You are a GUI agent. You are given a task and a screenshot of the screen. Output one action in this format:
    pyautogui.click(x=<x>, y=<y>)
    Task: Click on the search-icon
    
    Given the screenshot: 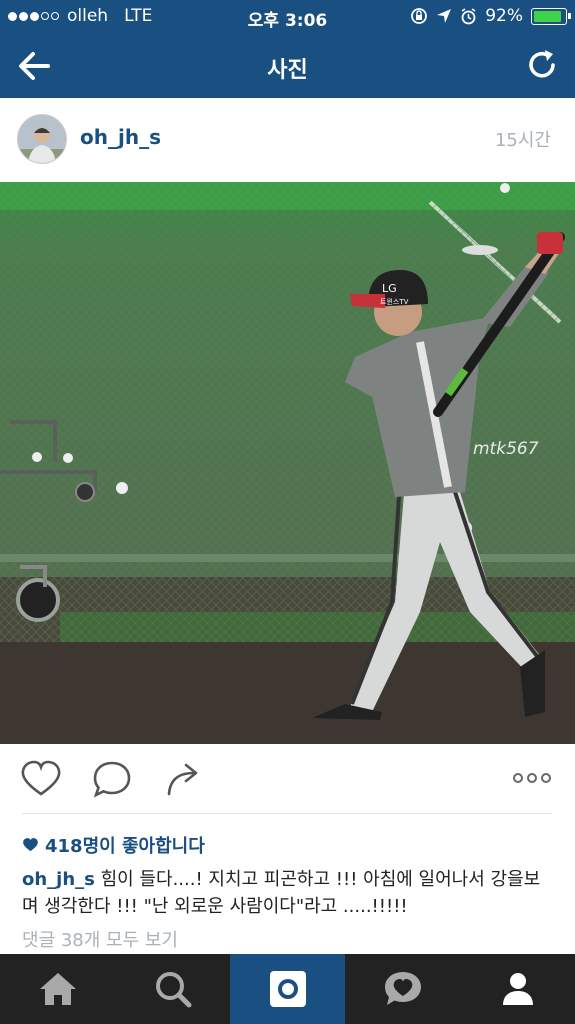 What is the action you would take?
    pyautogui.click(x=173, y=990)
    